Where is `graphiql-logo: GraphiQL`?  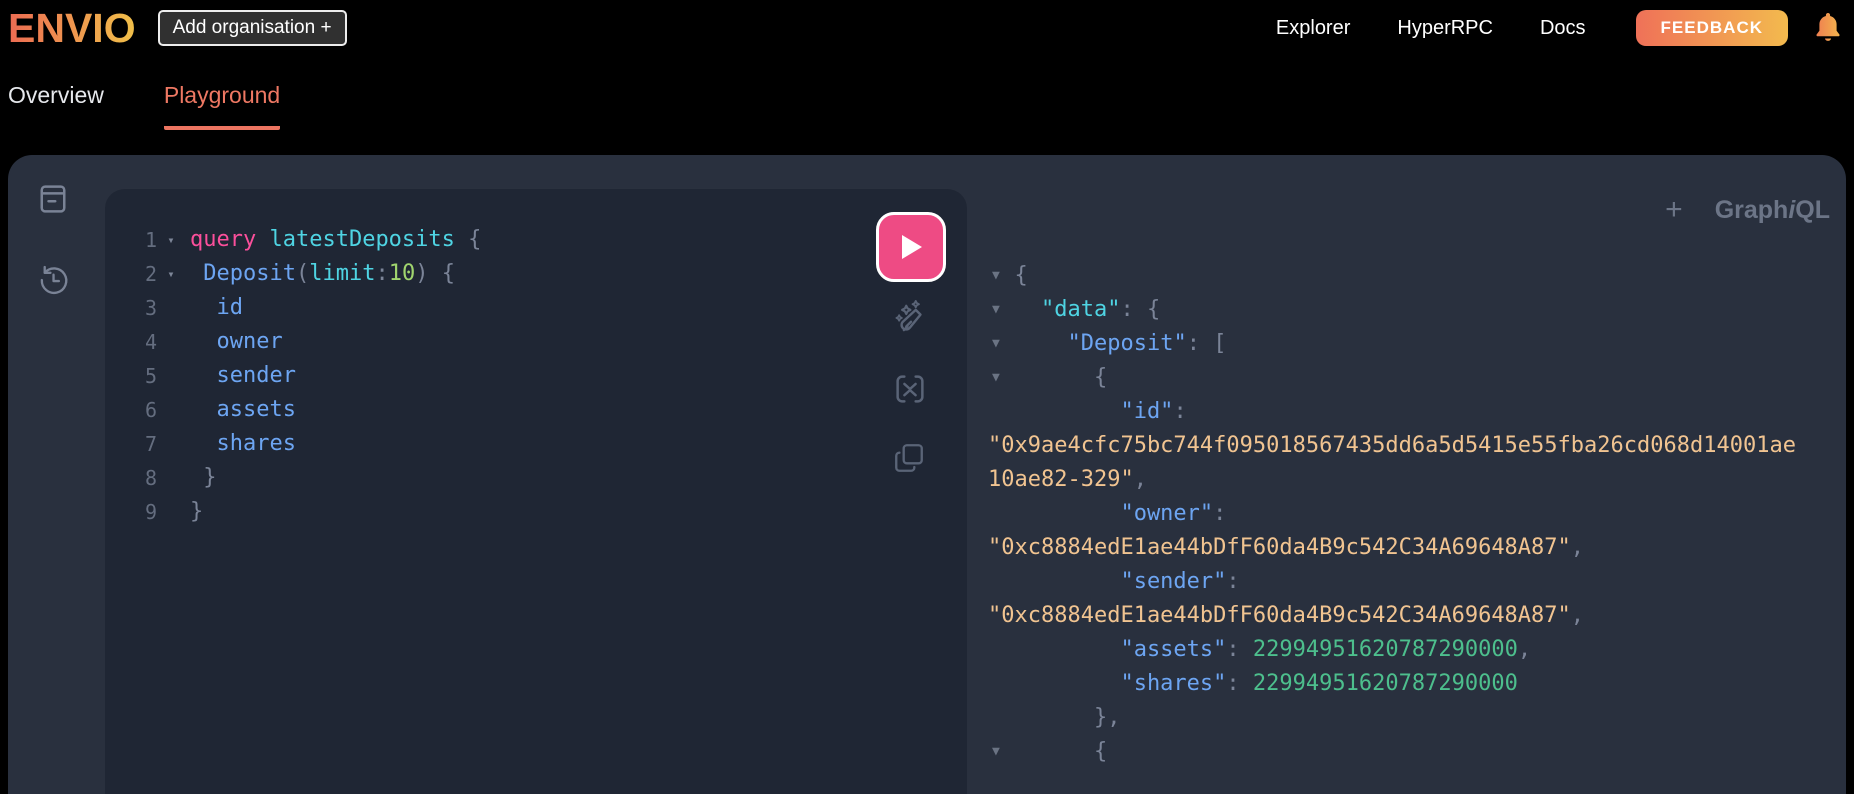 graphiql-logo: GraphiQL is located at coordinates (1772, 210).